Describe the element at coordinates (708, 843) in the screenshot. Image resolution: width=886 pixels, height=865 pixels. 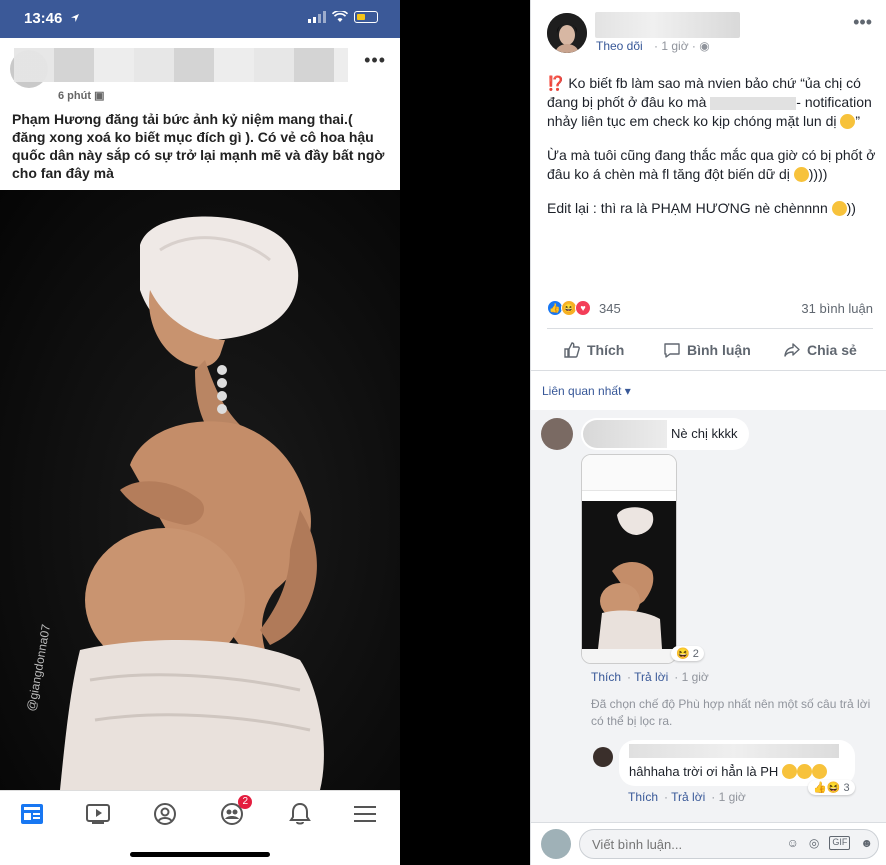
I see `write-comment-row: ☺ ◎ GIF ☻` at that location.